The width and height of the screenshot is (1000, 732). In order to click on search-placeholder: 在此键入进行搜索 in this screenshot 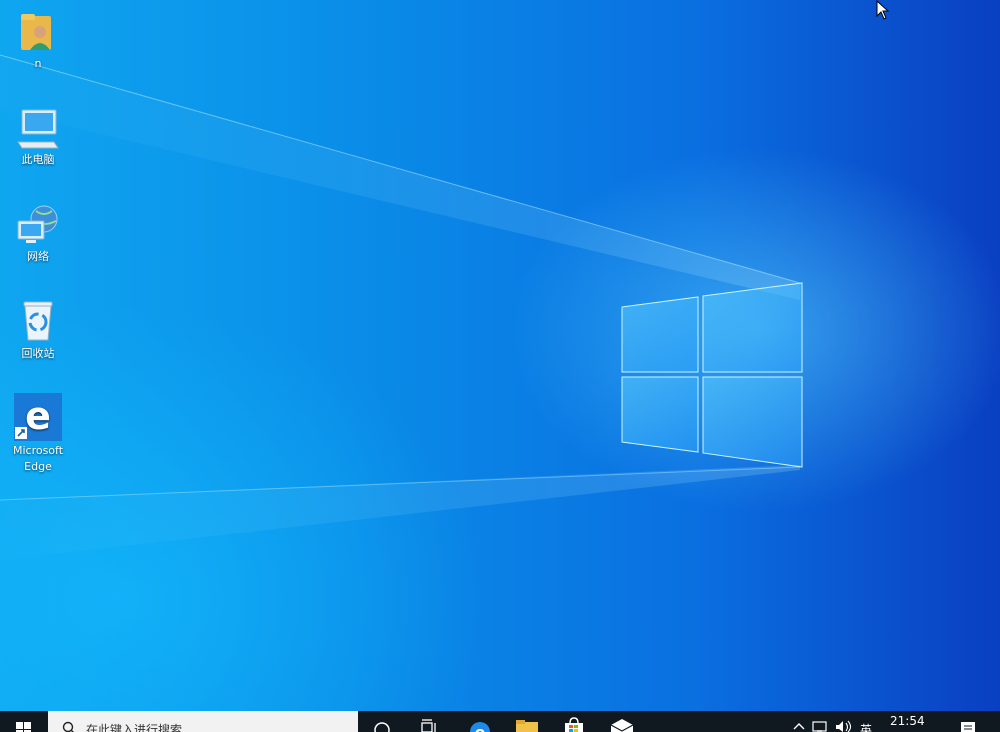, I will do `click(134, 727)`.